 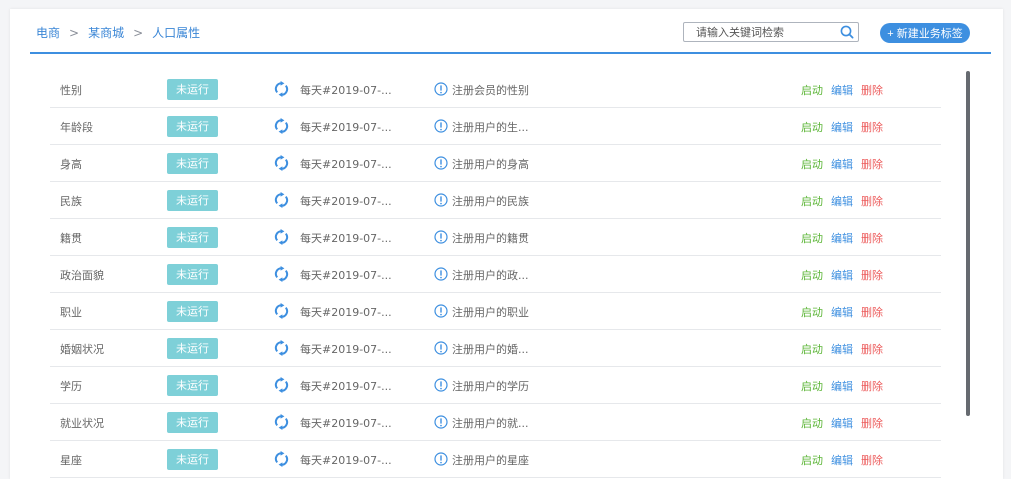 I want to click on tag-row: 星座 未运行 每天#2019-07-... 注册用户的星座 启动 编辑 删除, so click(x=495, y=459).